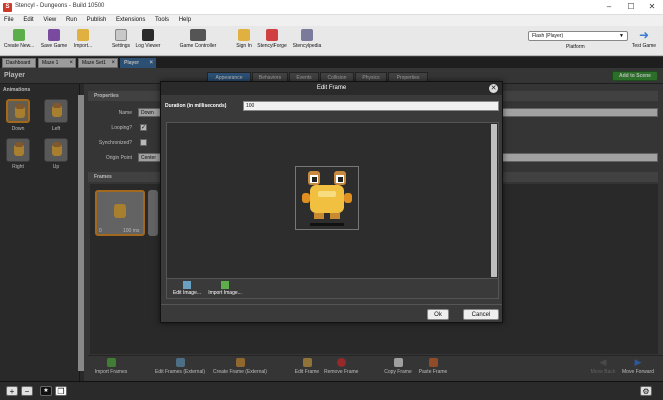 The image size is (663, 400). I want to click on log-viewer-label: Log Viewer, so click(148, 46).